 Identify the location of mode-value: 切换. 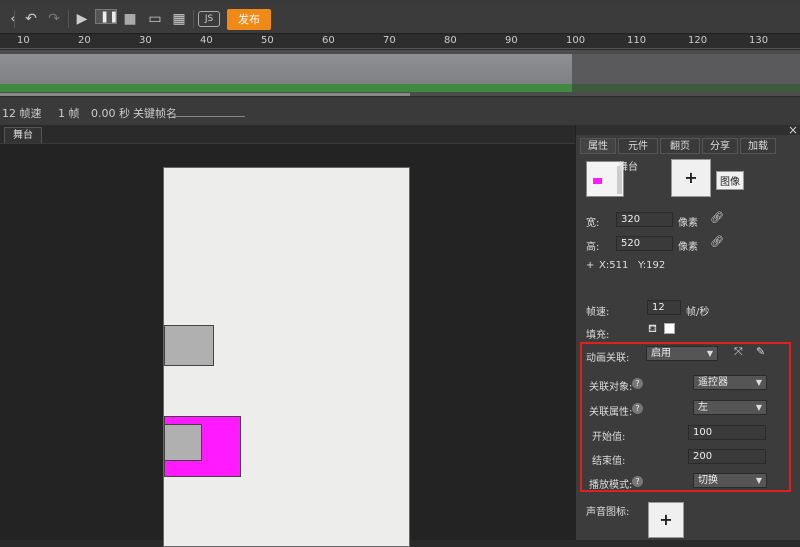
(708, 480).